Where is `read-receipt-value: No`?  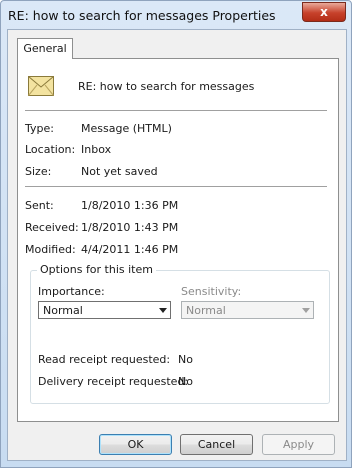 read-receipt-value: No is located at coordinates (185, 359).